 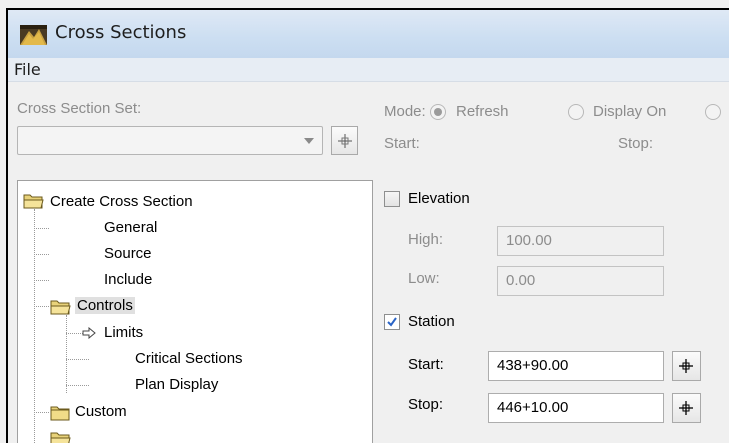 I want to click on pick-stop-station-button, so click(x=686, y=408).